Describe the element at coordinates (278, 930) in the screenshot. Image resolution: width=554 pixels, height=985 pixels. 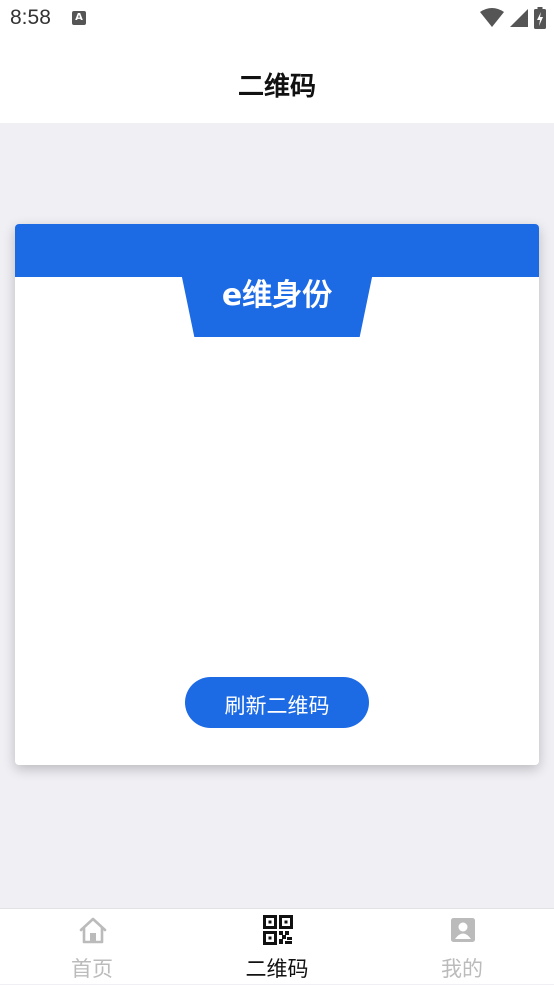
I see `qr-code-icon` at that location.